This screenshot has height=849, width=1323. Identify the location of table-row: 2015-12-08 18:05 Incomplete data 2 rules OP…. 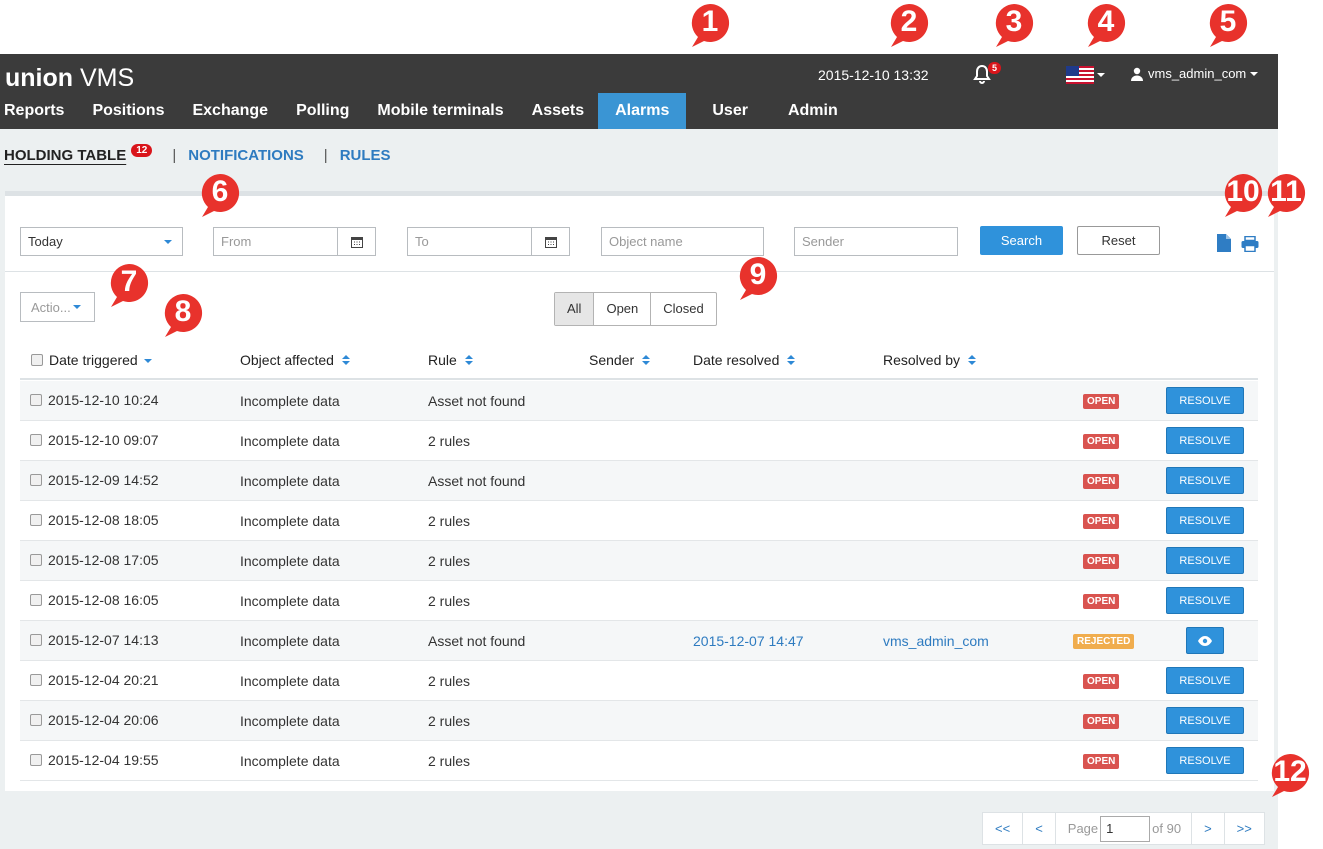
(639, 521).